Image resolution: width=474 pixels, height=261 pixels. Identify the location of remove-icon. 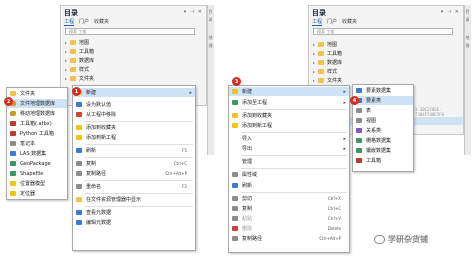
(79, 114).